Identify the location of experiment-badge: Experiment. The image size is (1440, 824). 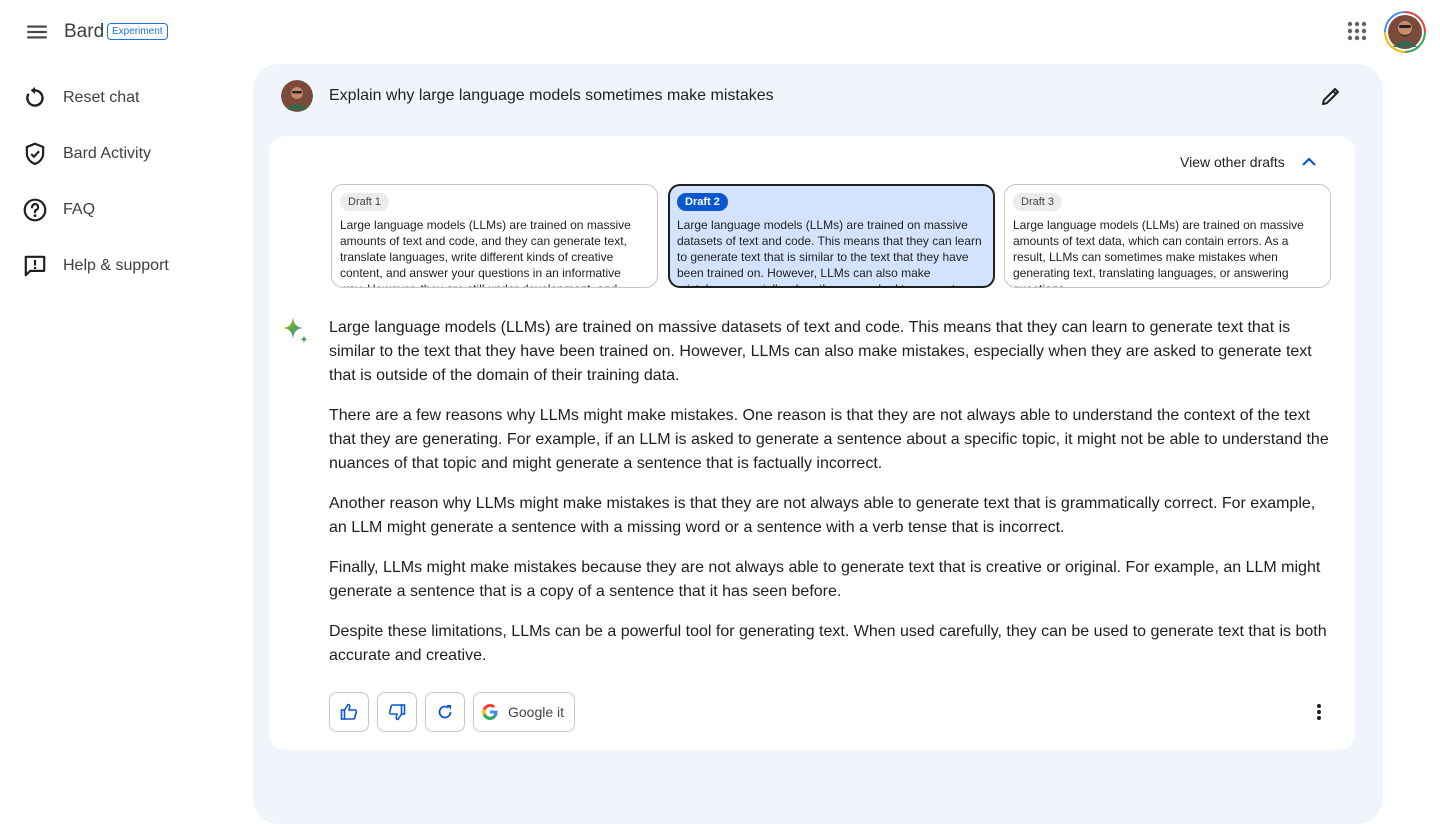
(137, 31).